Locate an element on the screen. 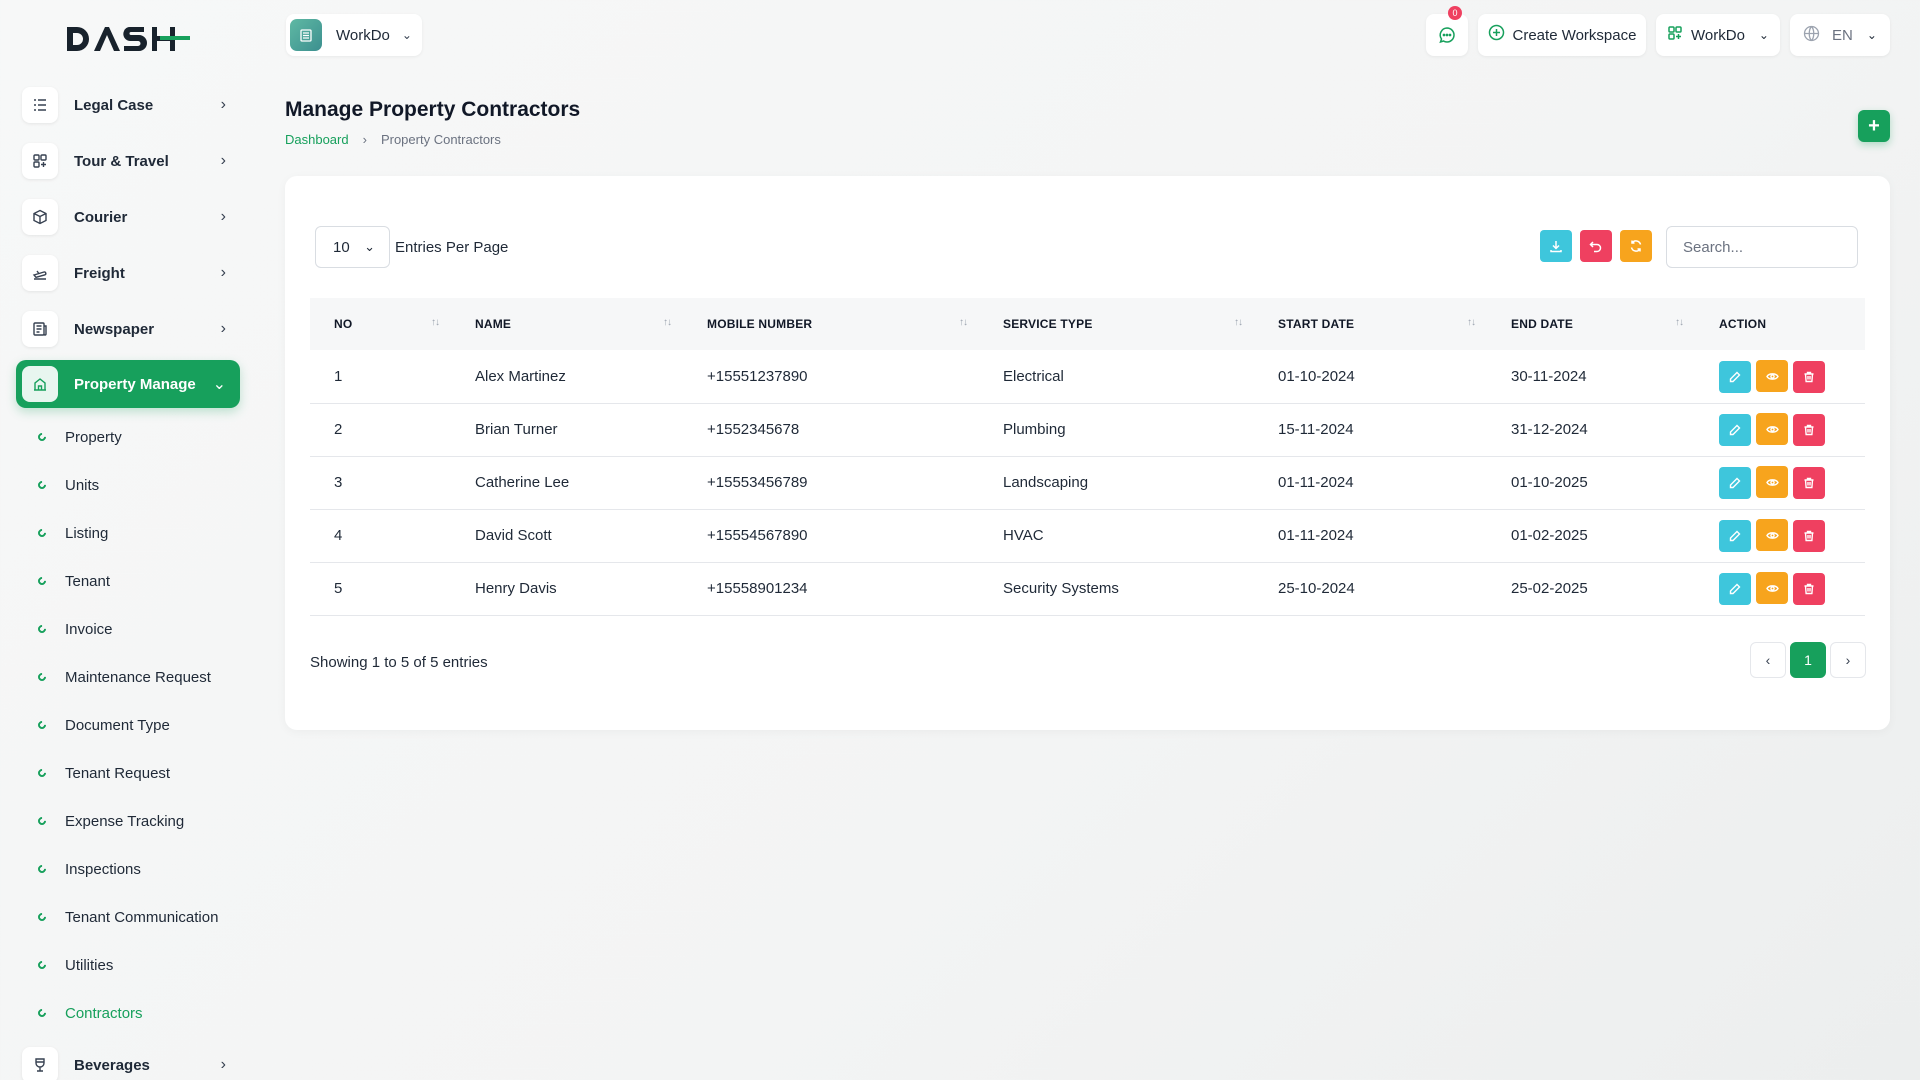 Image resolution: width=1920 pixels, height=1080 pixels. previous-page-button: ‹ is located at coordinates (1768, 660).